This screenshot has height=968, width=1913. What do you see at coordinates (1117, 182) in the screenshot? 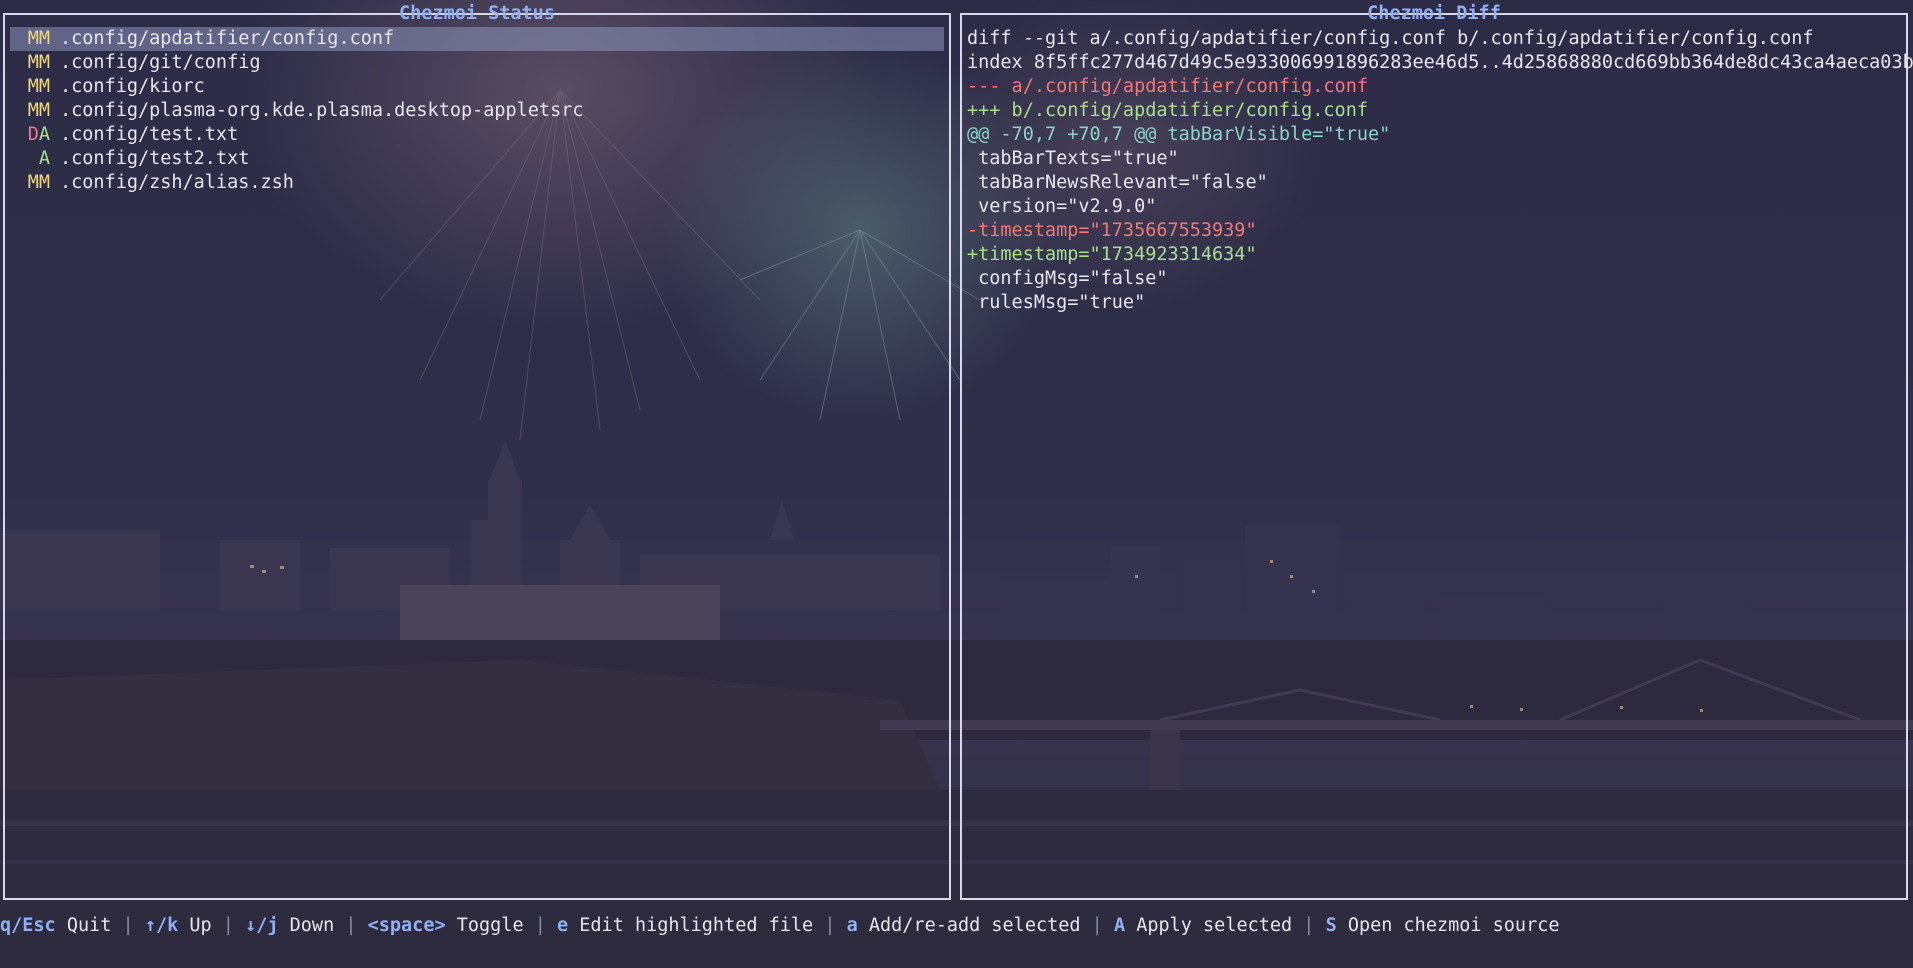
I see `diff-line-ctx: tabBarNewsRelevant="false"` at bounding box center [1117, 182].